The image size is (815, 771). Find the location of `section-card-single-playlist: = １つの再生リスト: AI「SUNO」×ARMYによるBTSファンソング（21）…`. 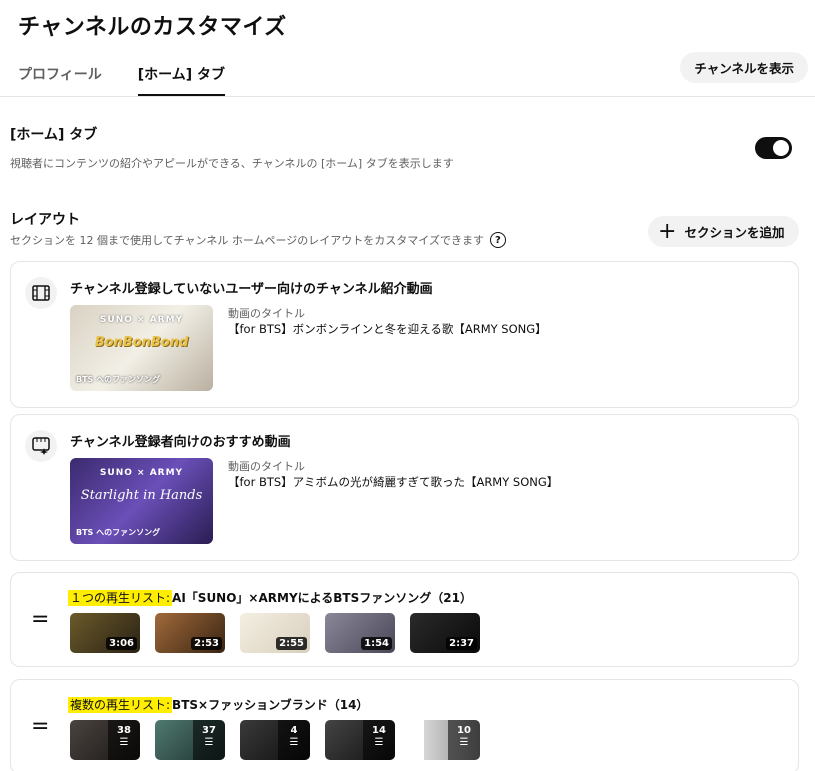

section-card-single-playlist: = １つの再生リスト: AI「SUNO」×ARMYによるBTSファンソング（21）… is located at coordinates (404, 619).